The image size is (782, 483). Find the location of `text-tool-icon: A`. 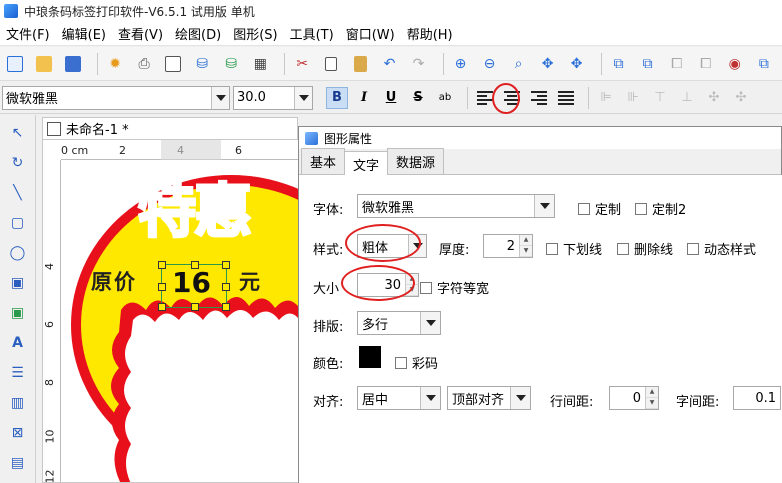

text-tool-icon: A is located at coordinates (18, 343).